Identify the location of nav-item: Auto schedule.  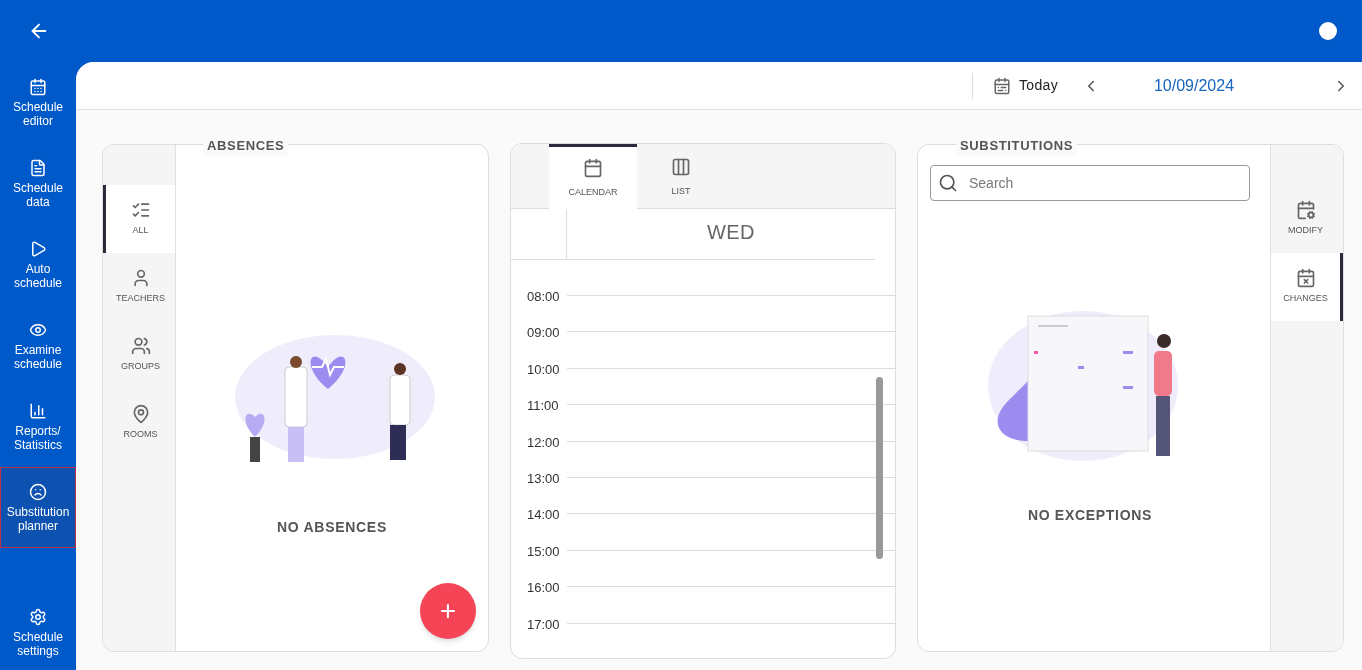
(38, 264).